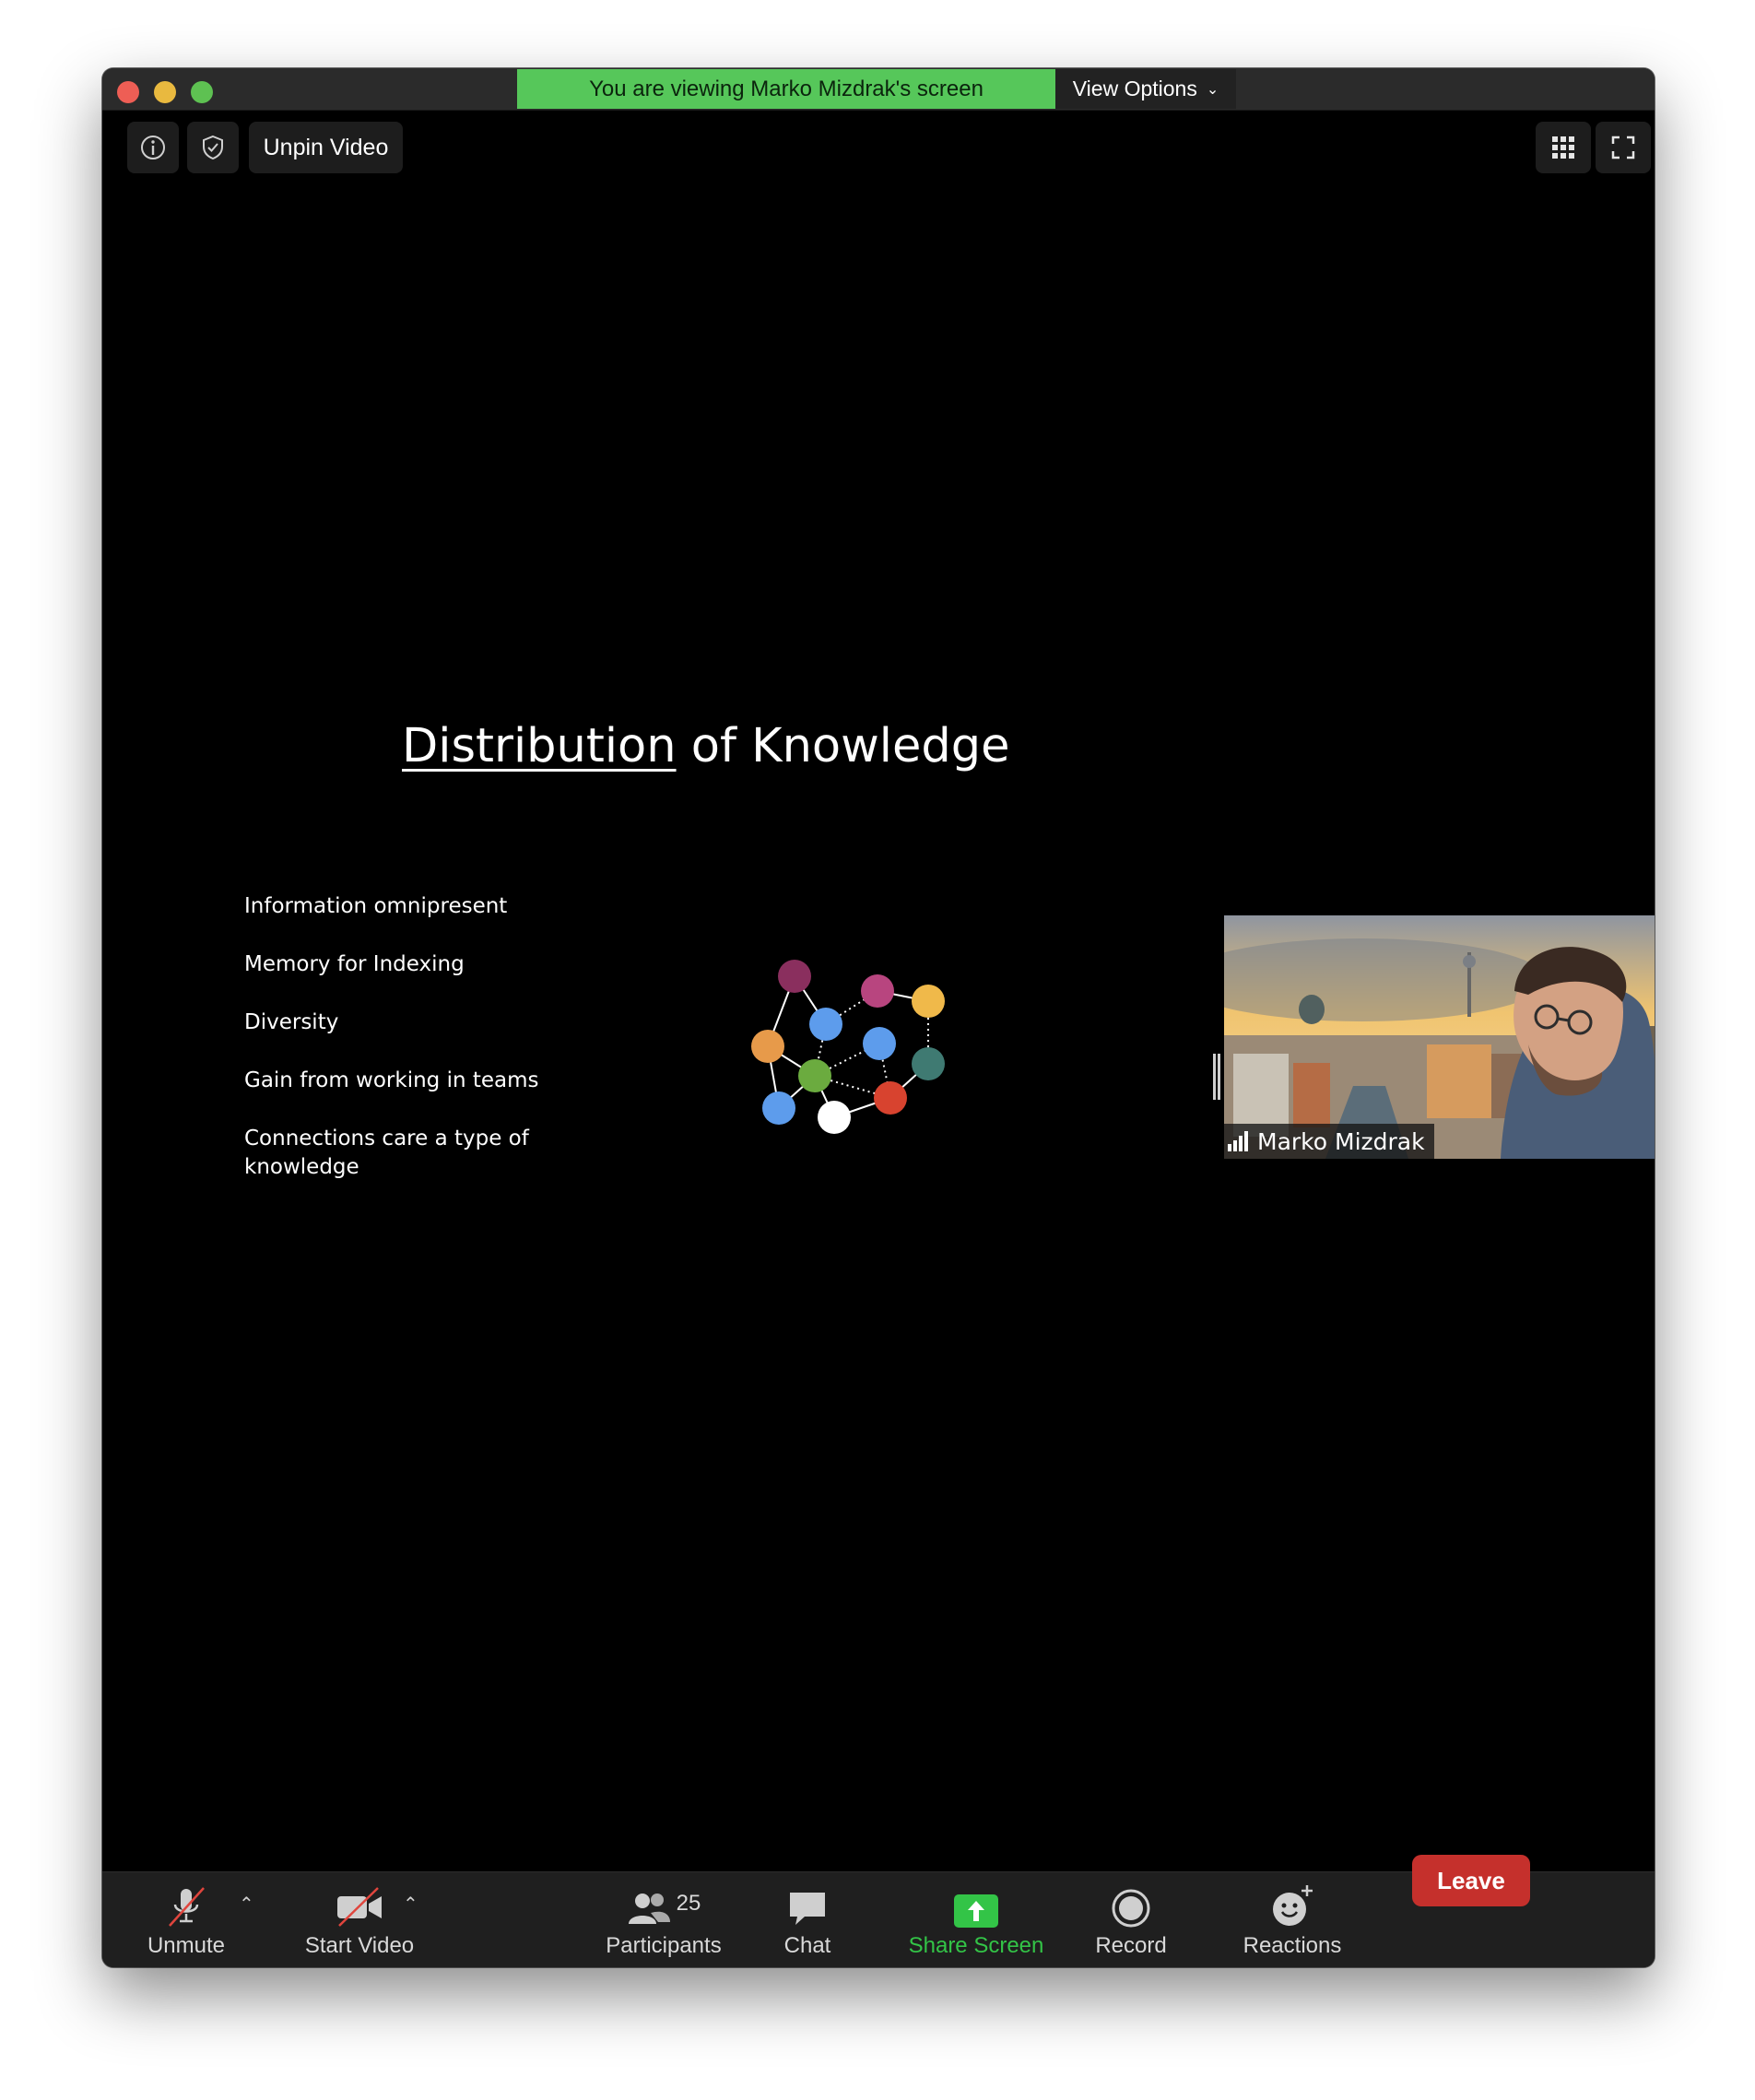  I want to click on share-screen-button: Share Screen, so click(976, 1920).